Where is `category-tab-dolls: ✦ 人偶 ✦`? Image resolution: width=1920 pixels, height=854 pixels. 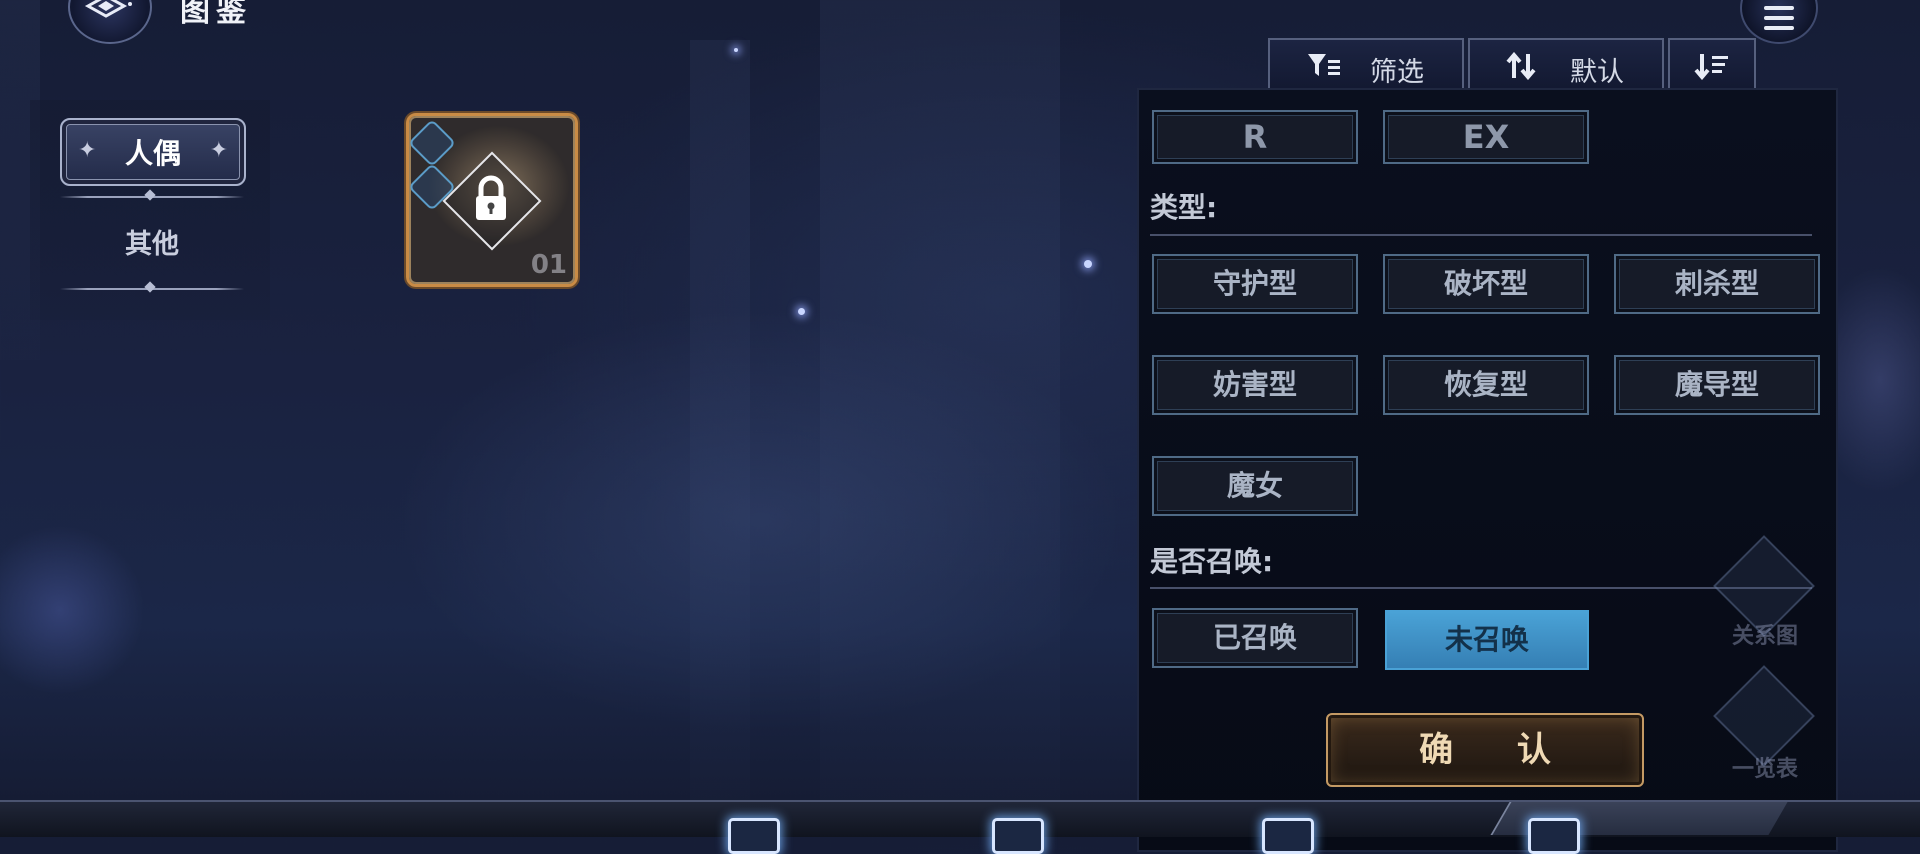
category-tab-dolls: ✦ 人偶 ✦ is located at coordinates (153, 152).